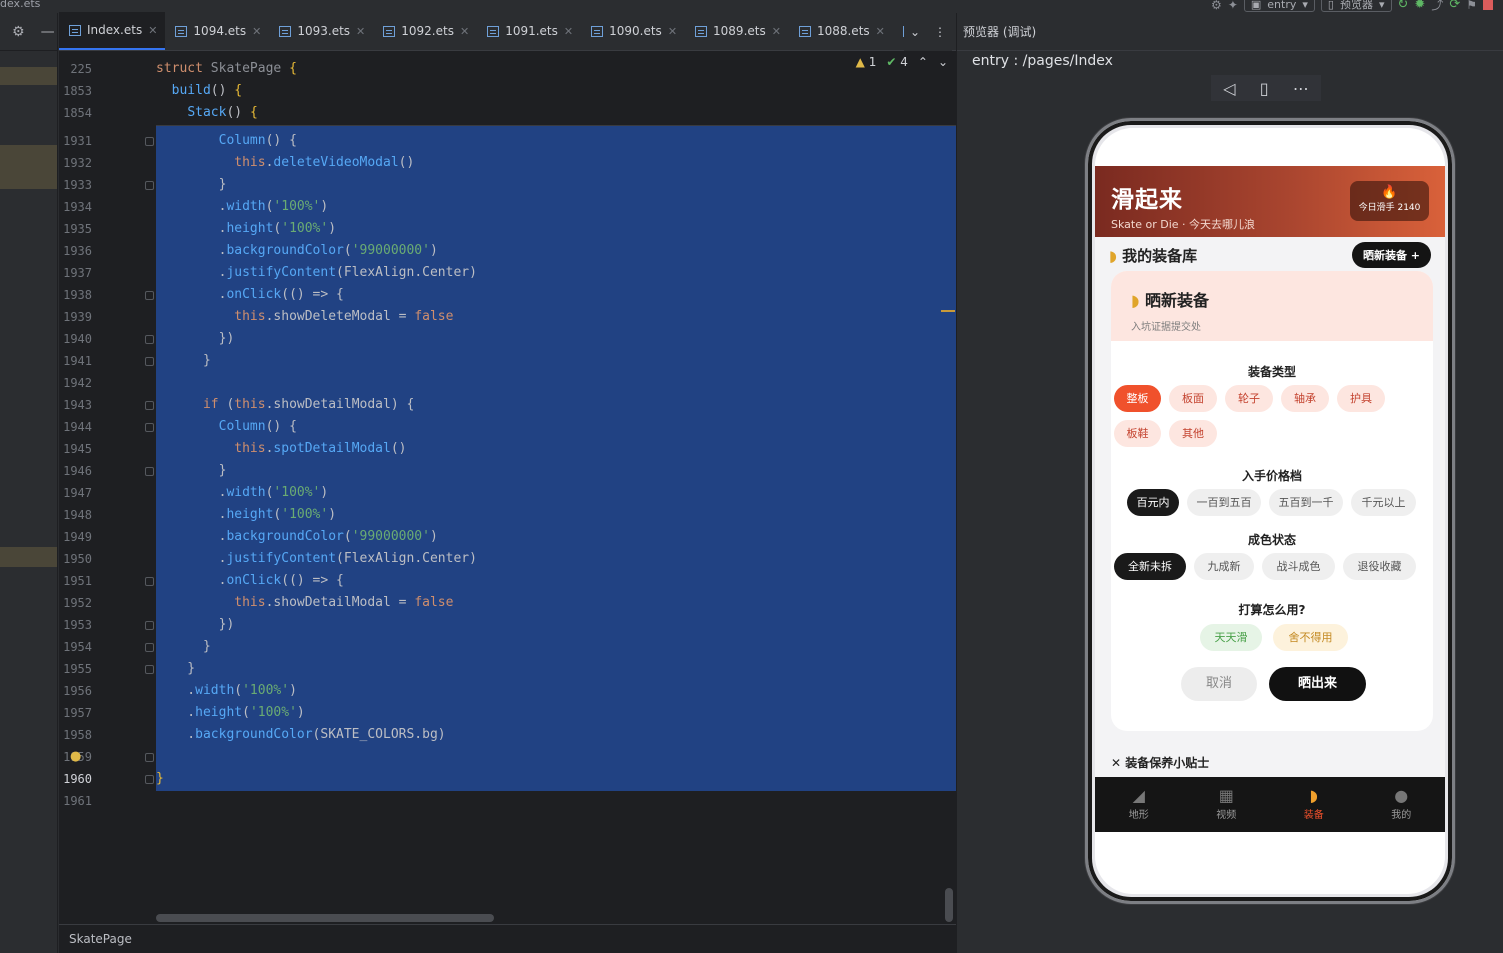 This screenshot has width=1503, height=953. Describe the element at coordinates (1379, 566) in the screenshot. I see `condition-chip: 退役收藏` at that location.